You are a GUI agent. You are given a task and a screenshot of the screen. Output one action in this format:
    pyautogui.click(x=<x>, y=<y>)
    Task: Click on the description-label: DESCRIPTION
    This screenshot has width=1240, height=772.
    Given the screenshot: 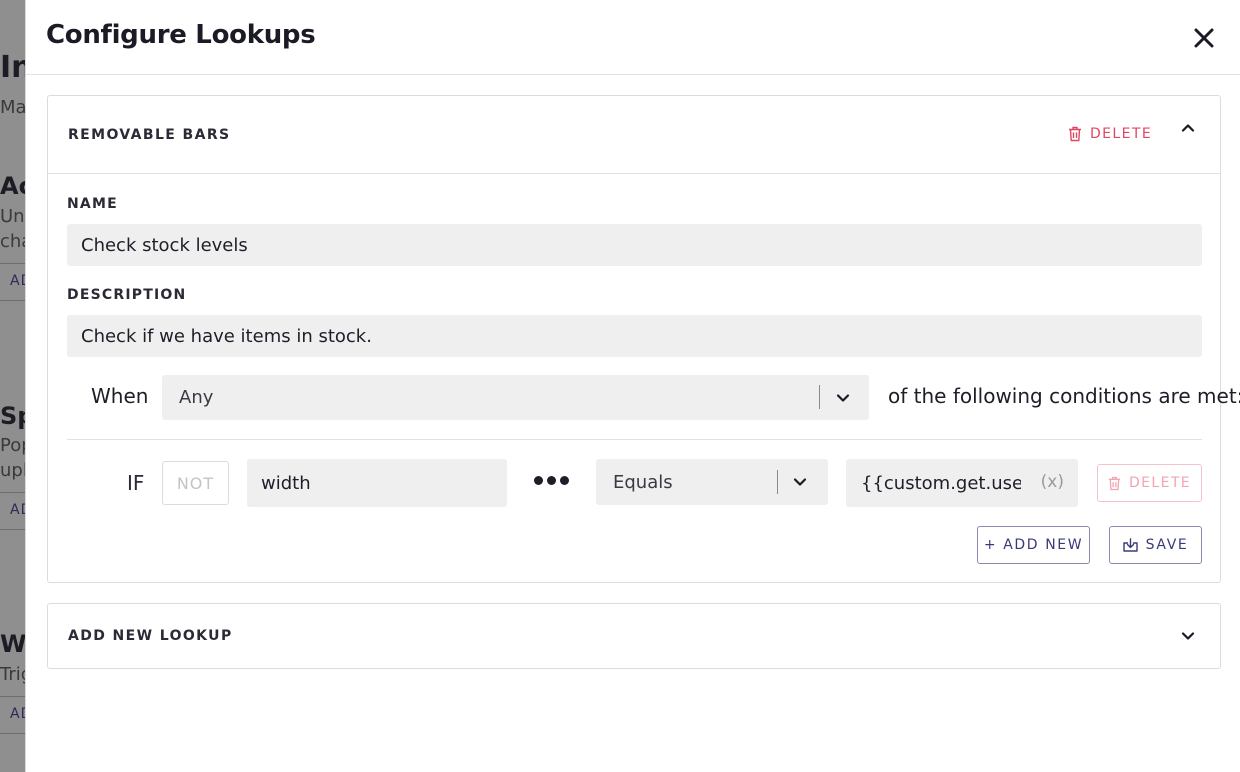 What is the action you would take?
    pyautogui.click(x=127, y=295)
    